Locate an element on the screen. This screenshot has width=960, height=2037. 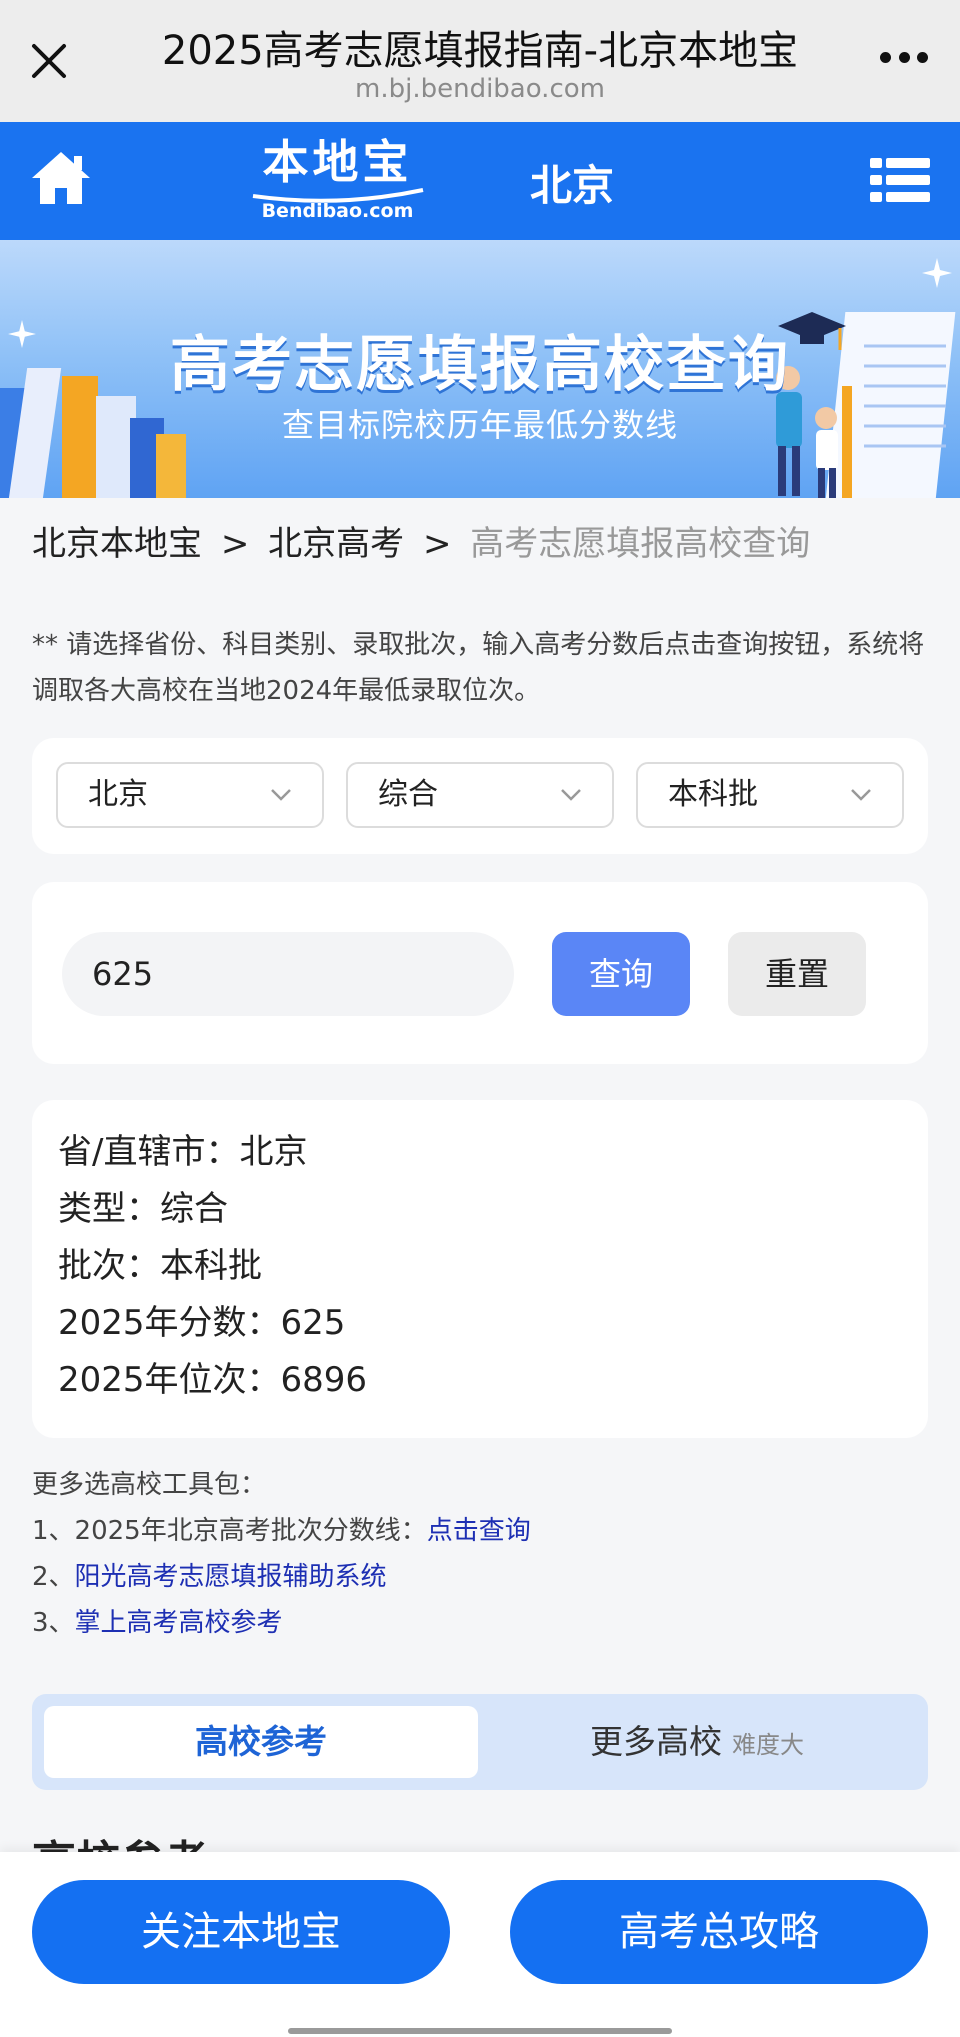
batch-select-value: 本科批 is located at coordinates (713, 794).